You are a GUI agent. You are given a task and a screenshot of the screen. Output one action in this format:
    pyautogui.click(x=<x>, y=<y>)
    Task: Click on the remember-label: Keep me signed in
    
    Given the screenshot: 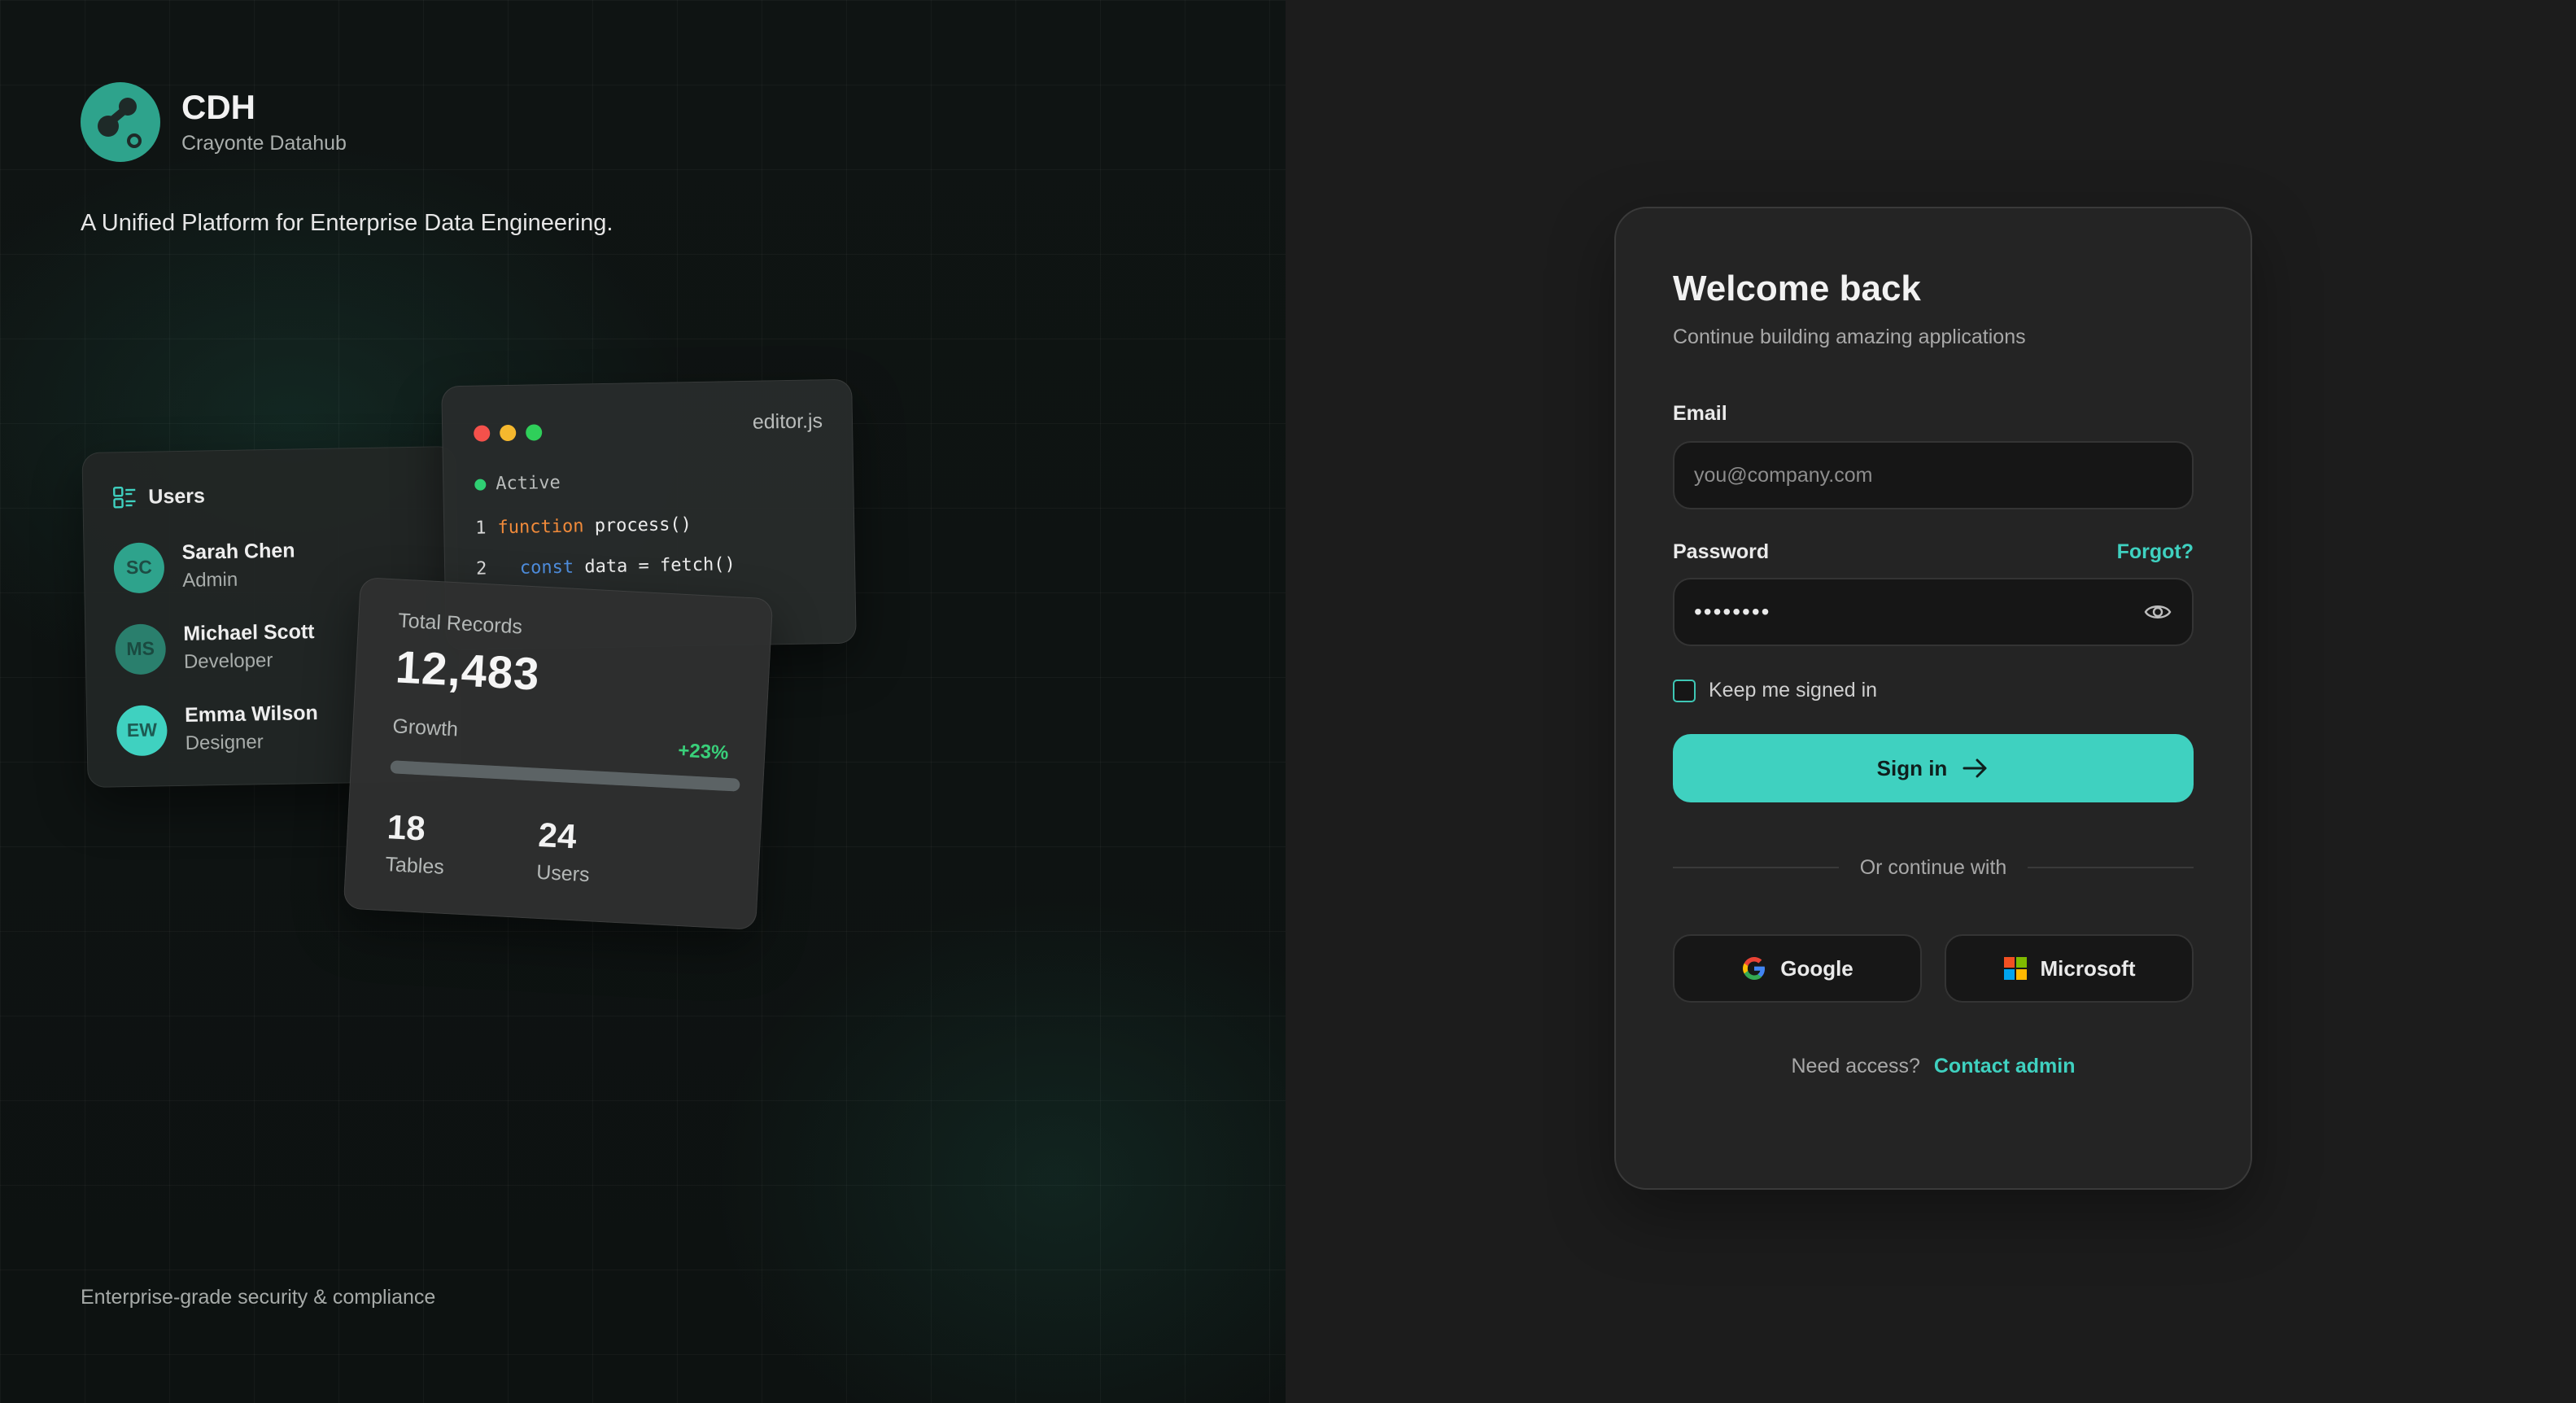 What is the action you would take?
    pyautogui.click(x=1793, y=690)
    